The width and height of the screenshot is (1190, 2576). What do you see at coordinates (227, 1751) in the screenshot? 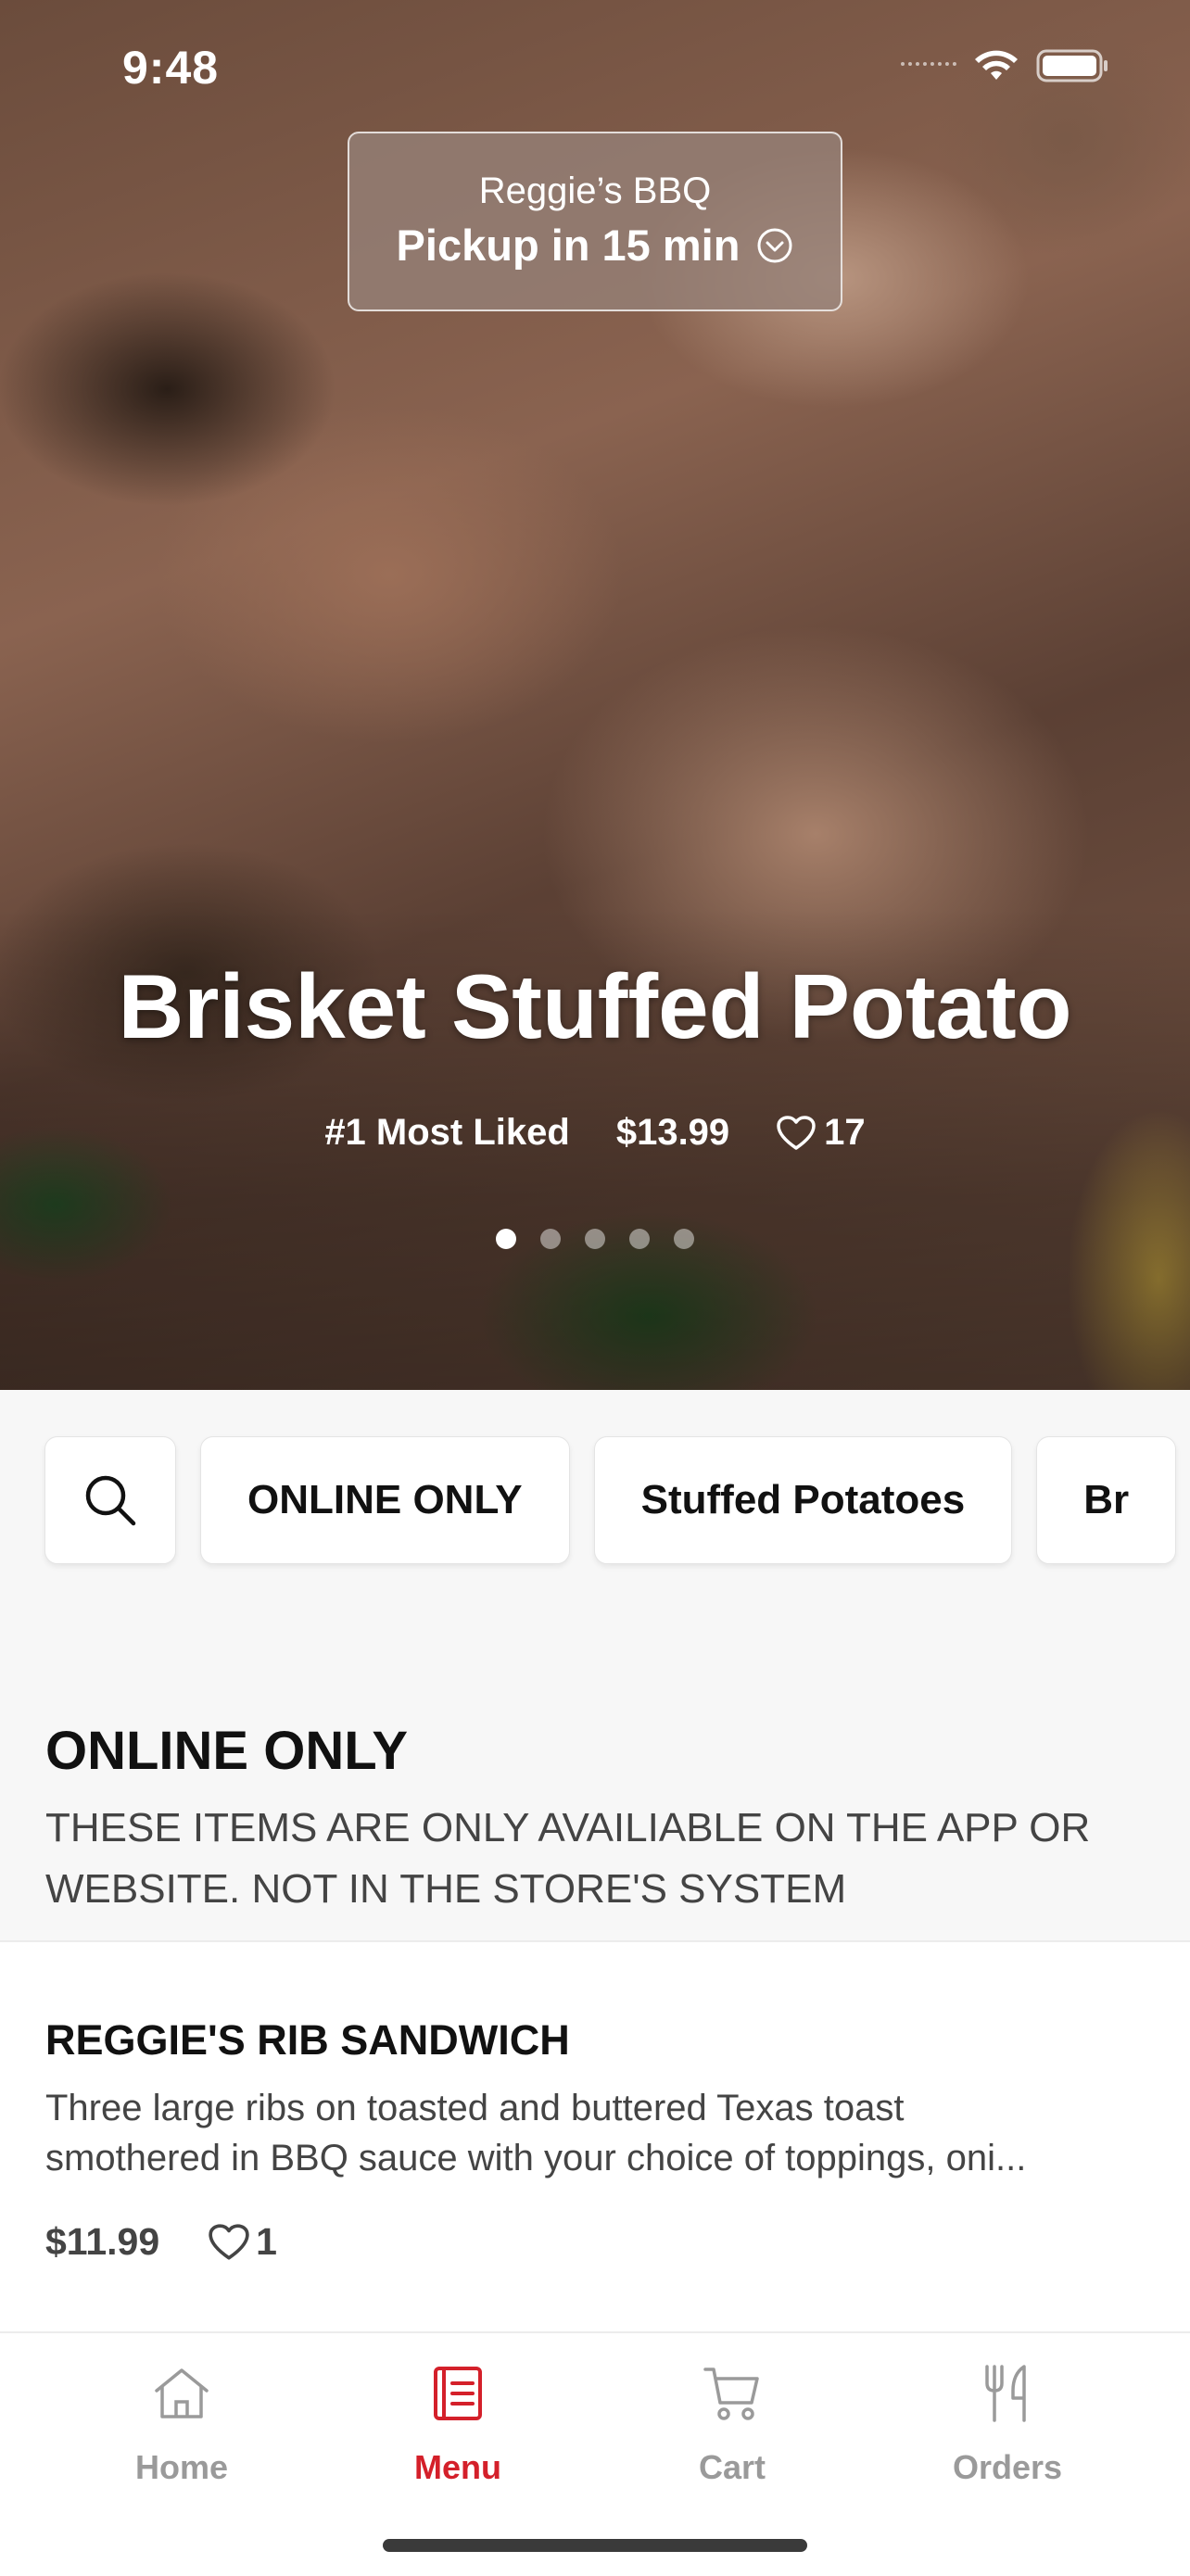
I see `section-title: ONLINE ONLY` at bounding box center [227, 1751].